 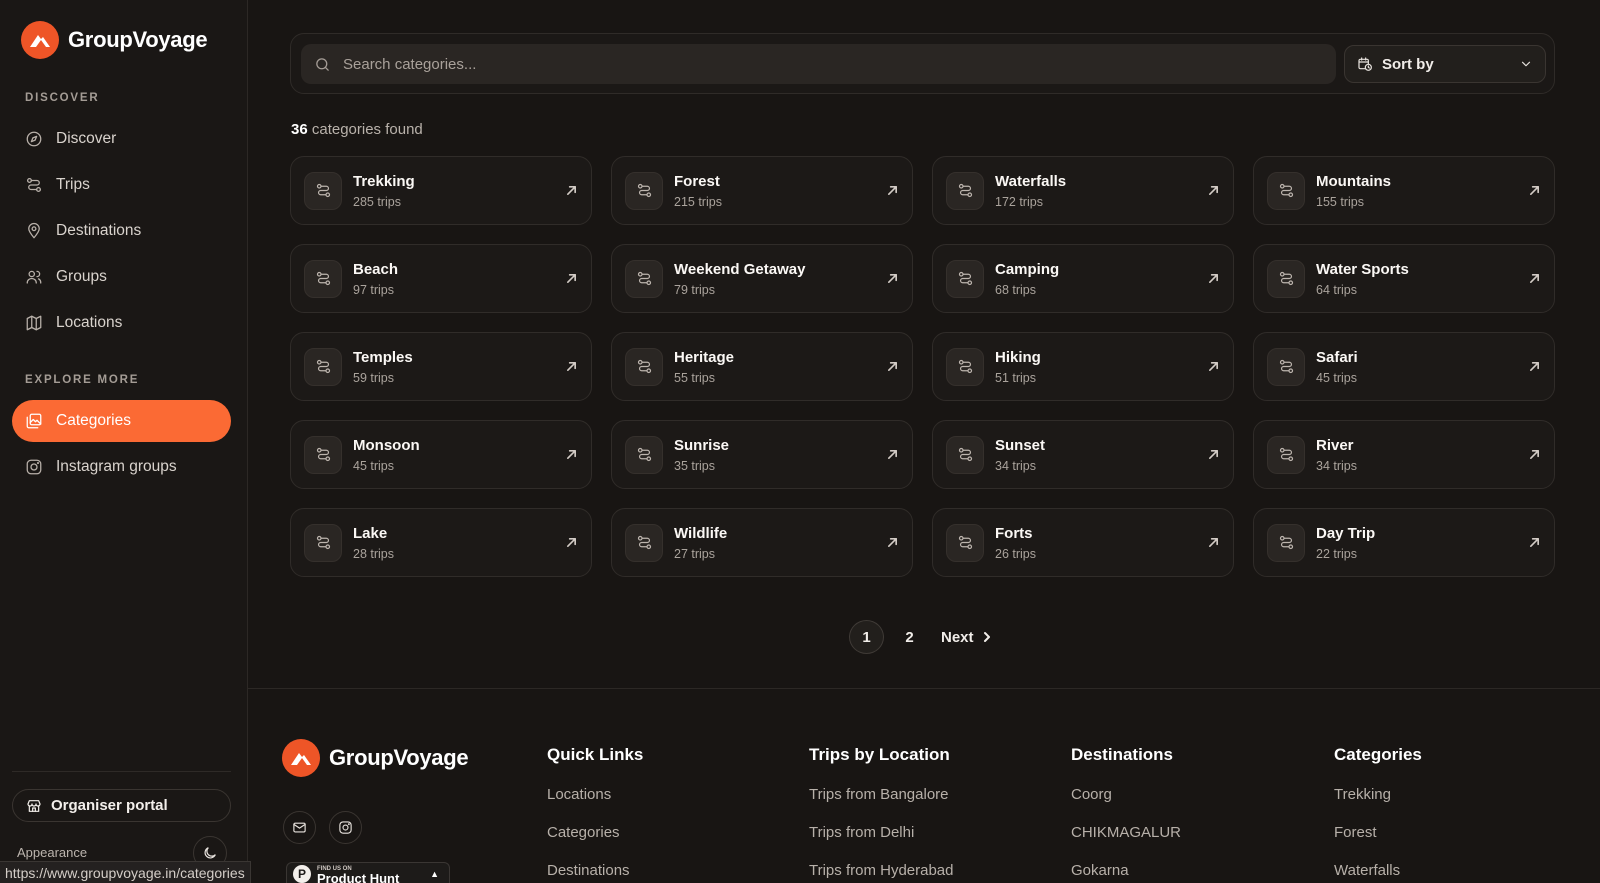 What do you see at coordinates (125, 872) in the screenshot?
I see `status-bar-url: https://www.groupvoyage.in/categories` at bounding box center [125, 872].